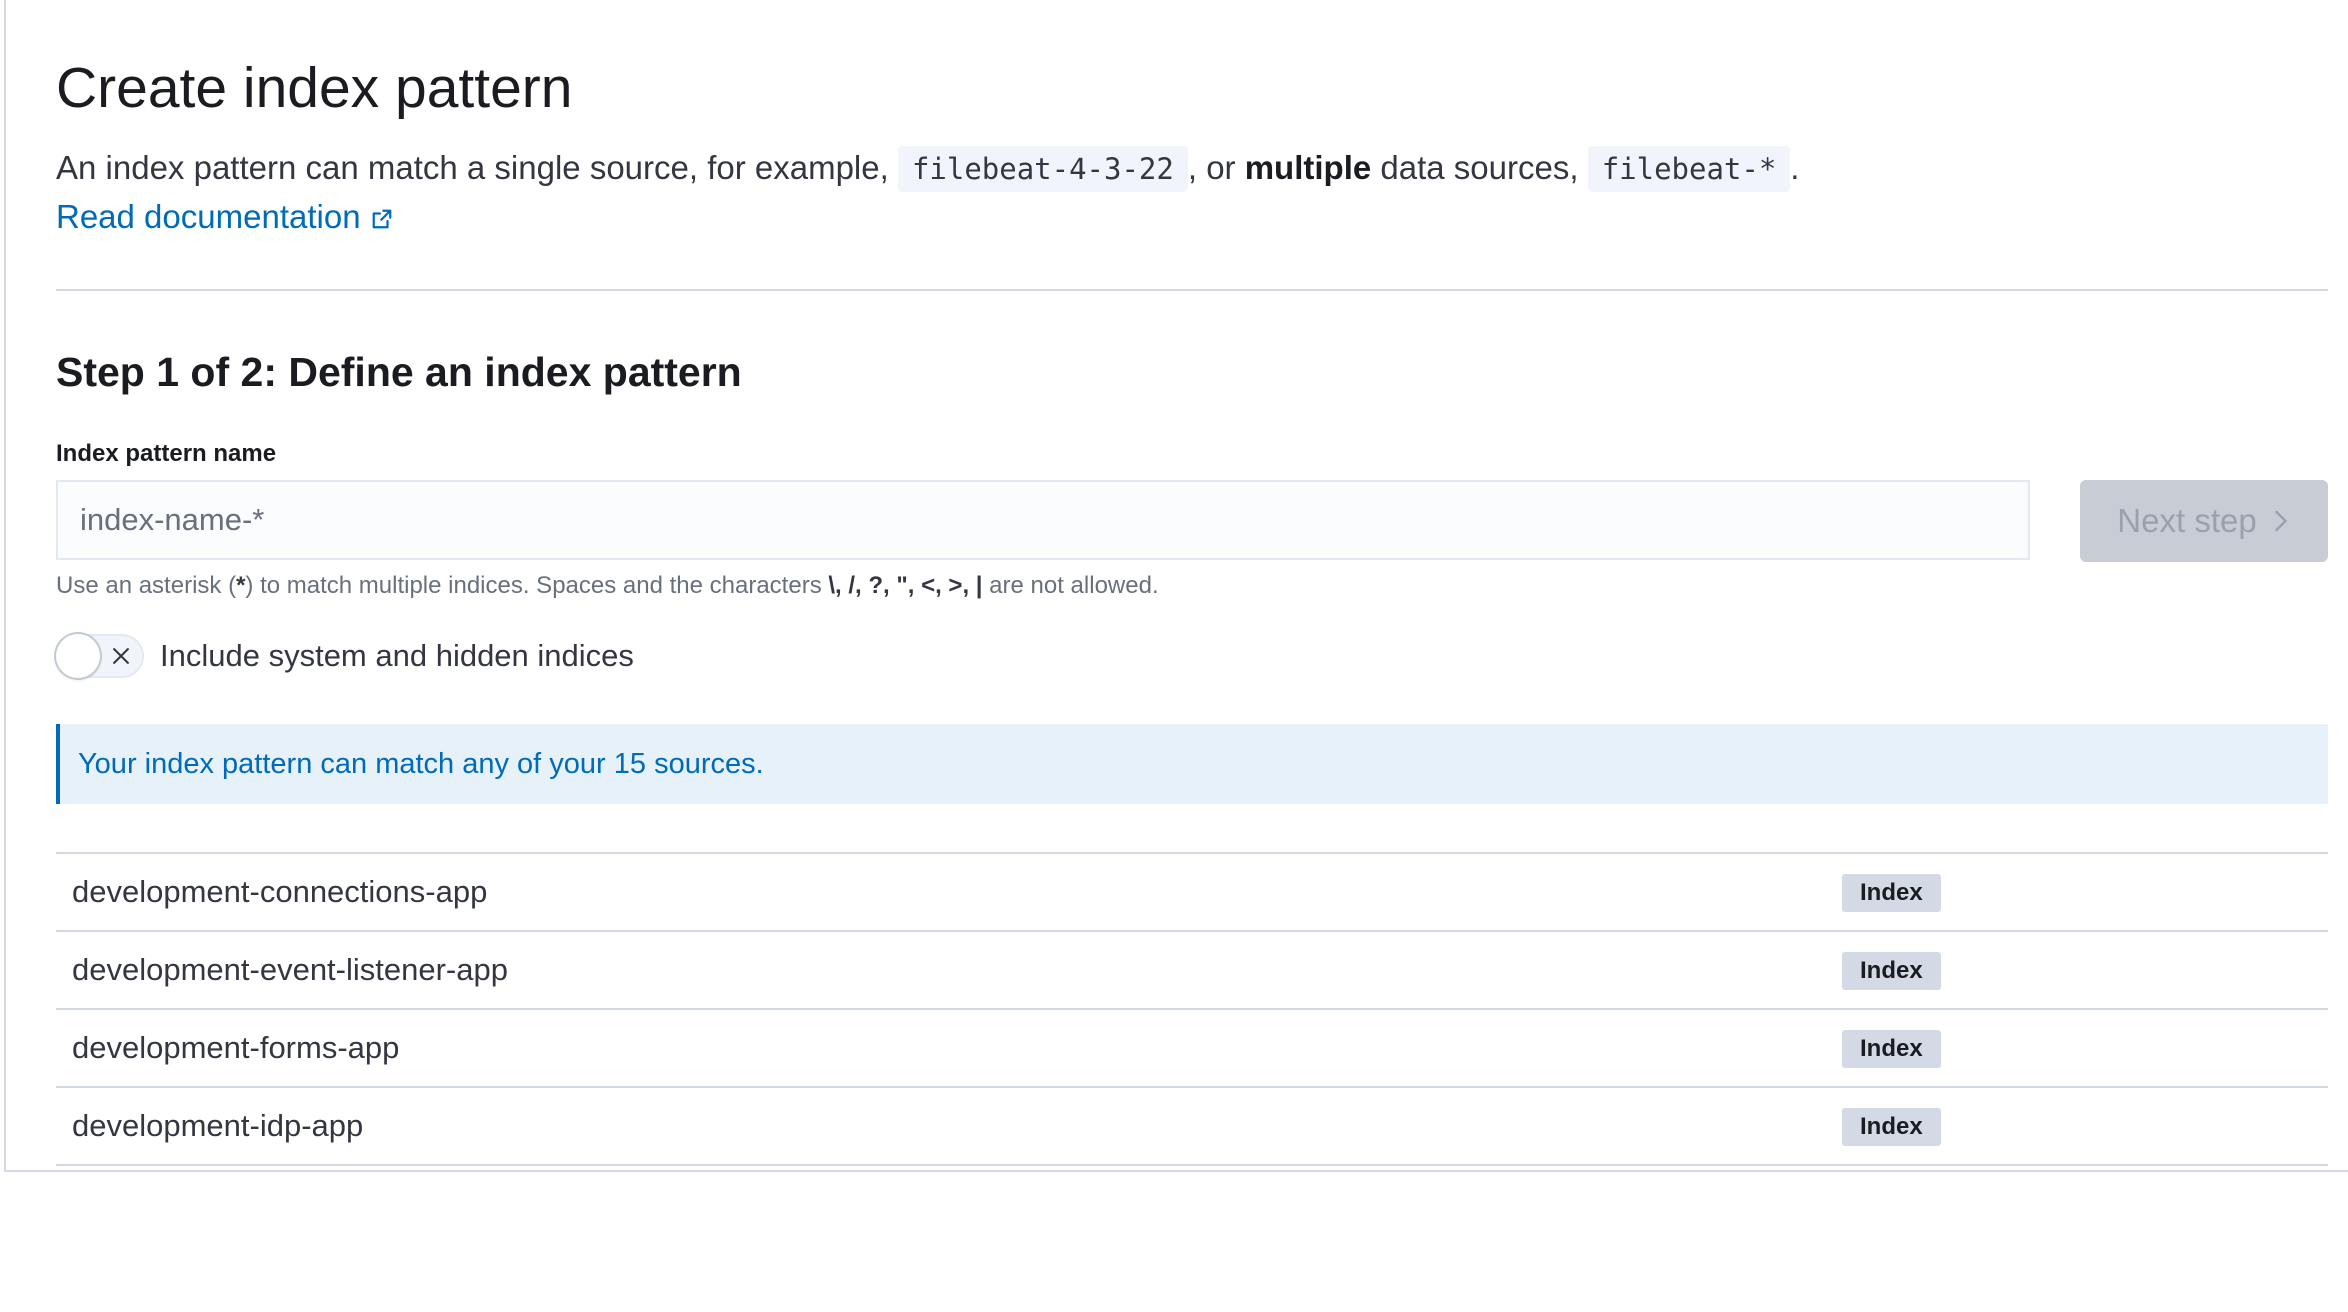 This screenshot has width=2348, height=1312. I want to click on step-title: Step 1 of 2: Define an index pattern, so click(399, 372).